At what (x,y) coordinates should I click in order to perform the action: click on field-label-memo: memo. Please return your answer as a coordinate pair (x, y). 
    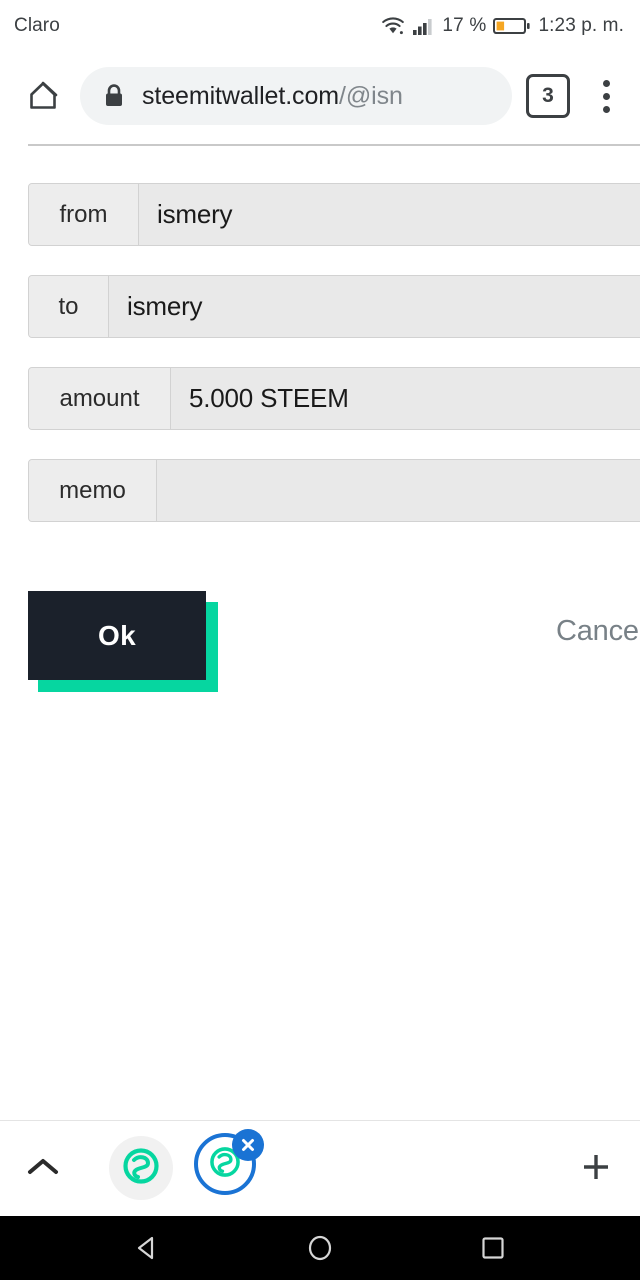
    Looking at the image, I should click on (93, 490).